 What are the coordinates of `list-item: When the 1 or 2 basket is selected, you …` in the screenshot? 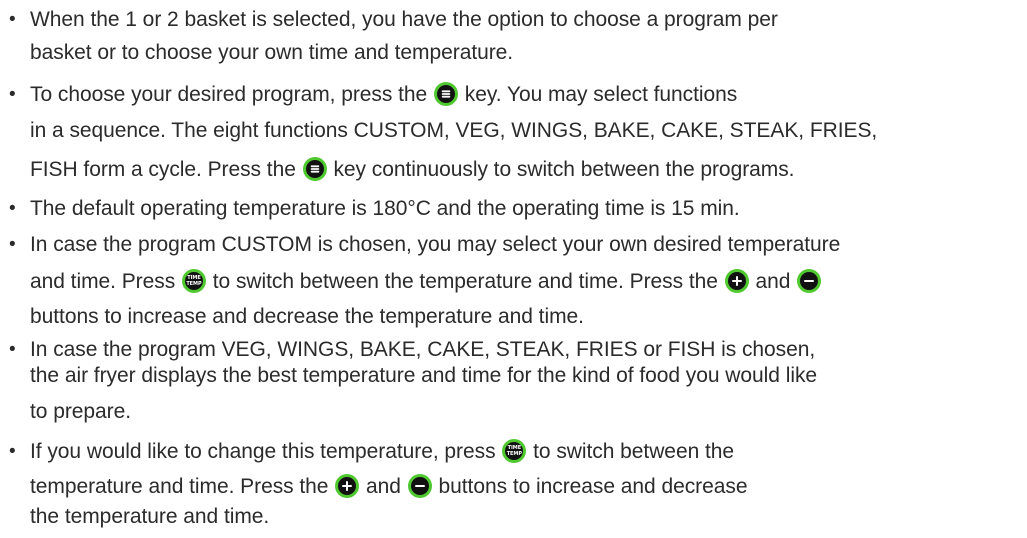 It's located at (393, 20).